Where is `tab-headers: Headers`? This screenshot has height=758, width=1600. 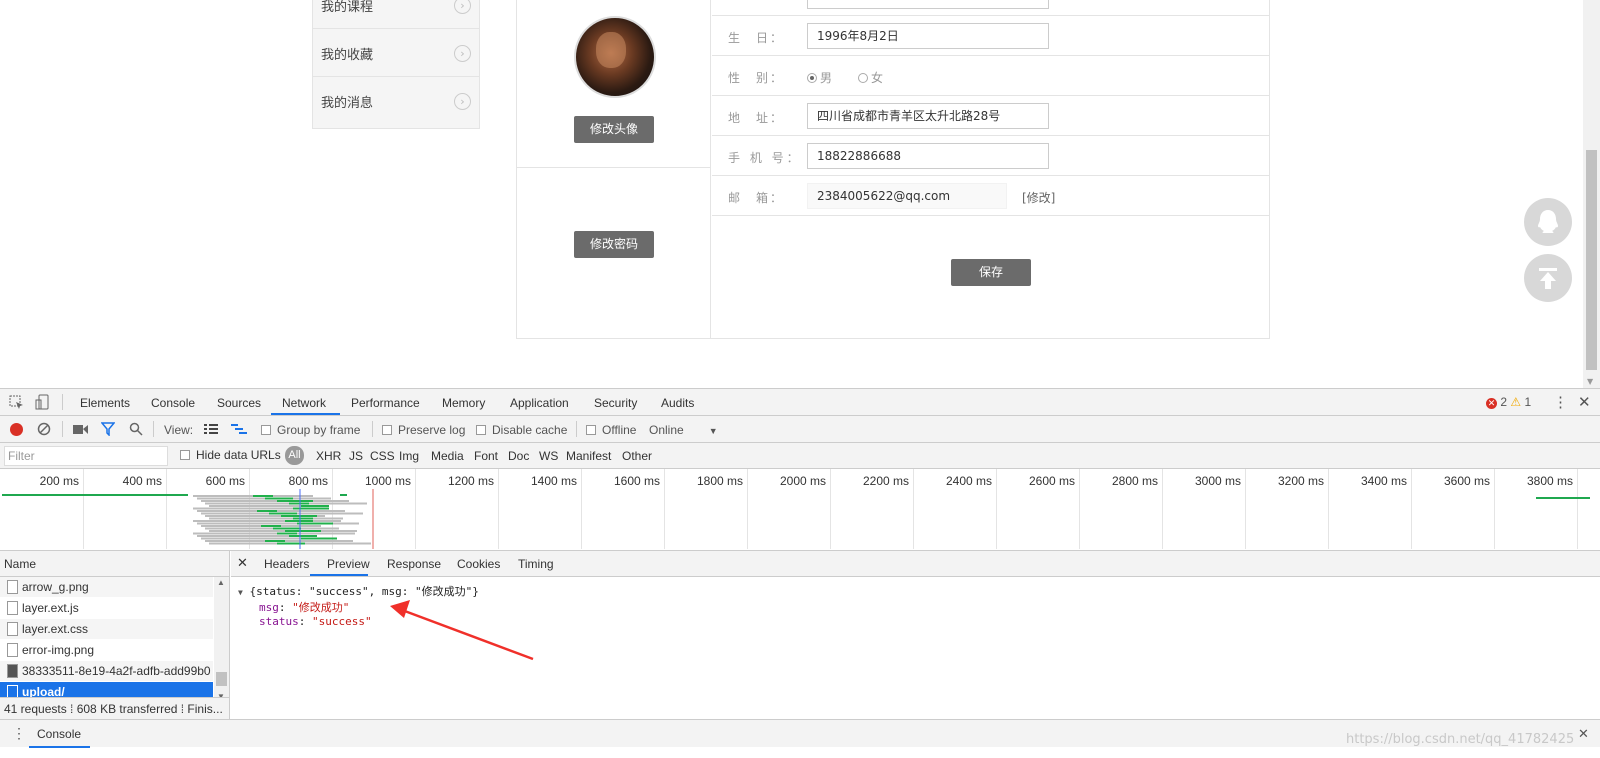 tab-headers: Headers is located at coordinates (286, 564).